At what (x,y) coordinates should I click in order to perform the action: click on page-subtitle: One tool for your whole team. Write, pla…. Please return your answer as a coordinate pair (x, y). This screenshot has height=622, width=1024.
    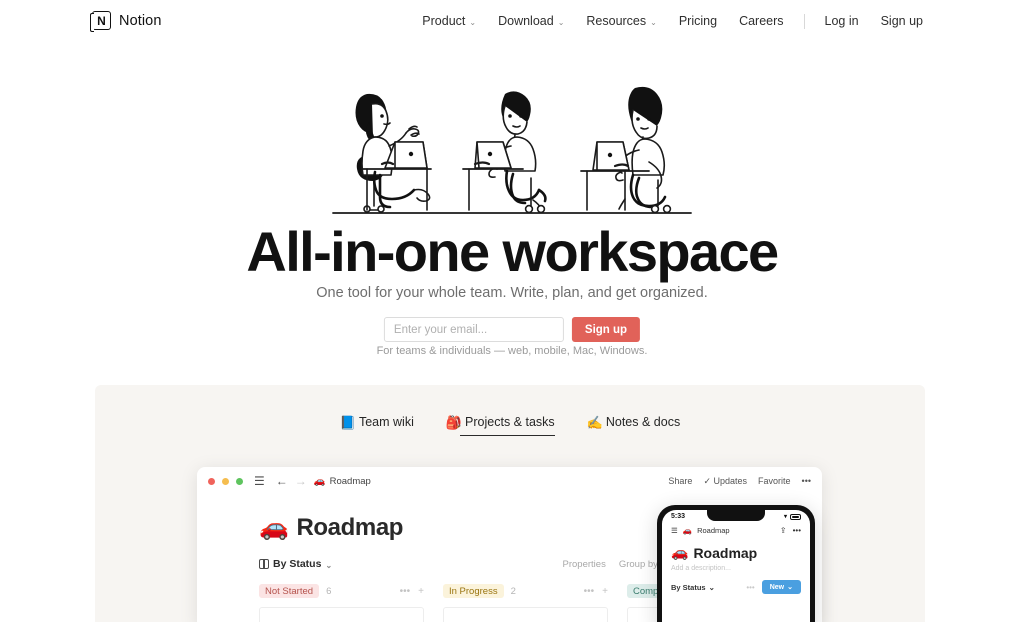
    Looking at the image, I should click on (512, 293).